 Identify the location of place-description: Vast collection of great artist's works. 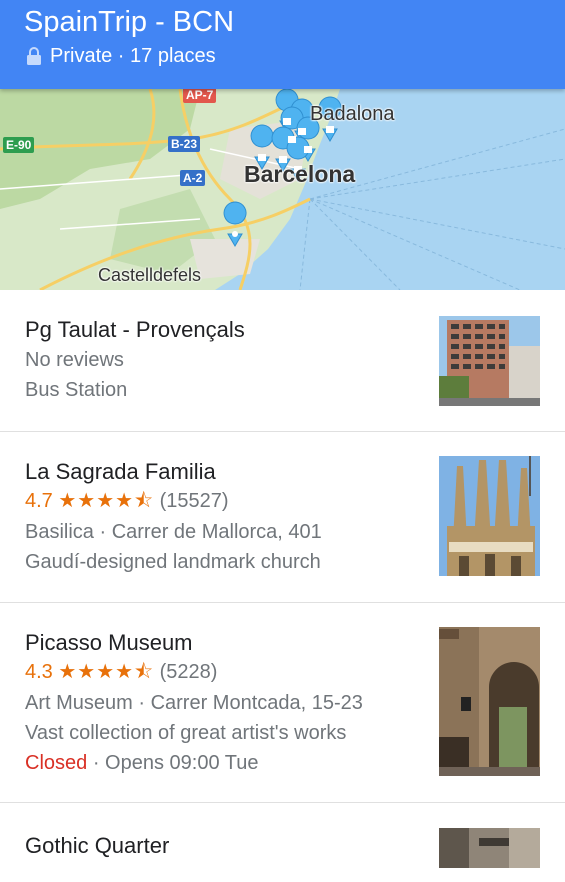
(186, 733).